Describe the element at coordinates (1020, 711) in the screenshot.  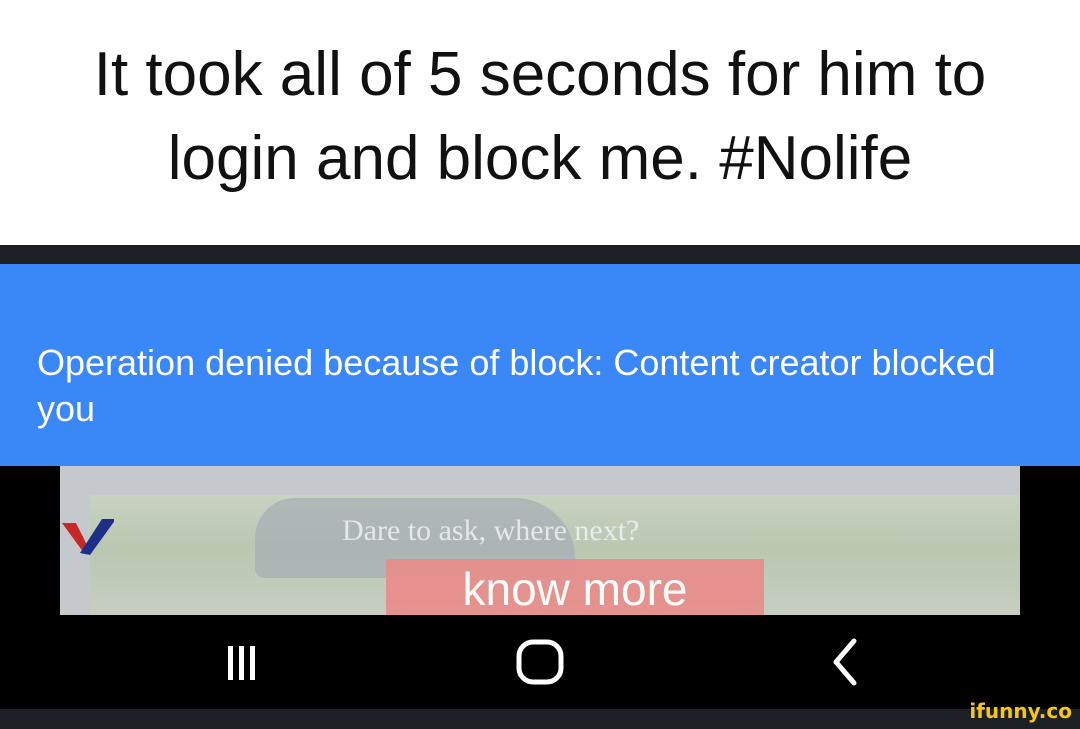
I see `ifunny-watermark: ifunny.co` at that location.